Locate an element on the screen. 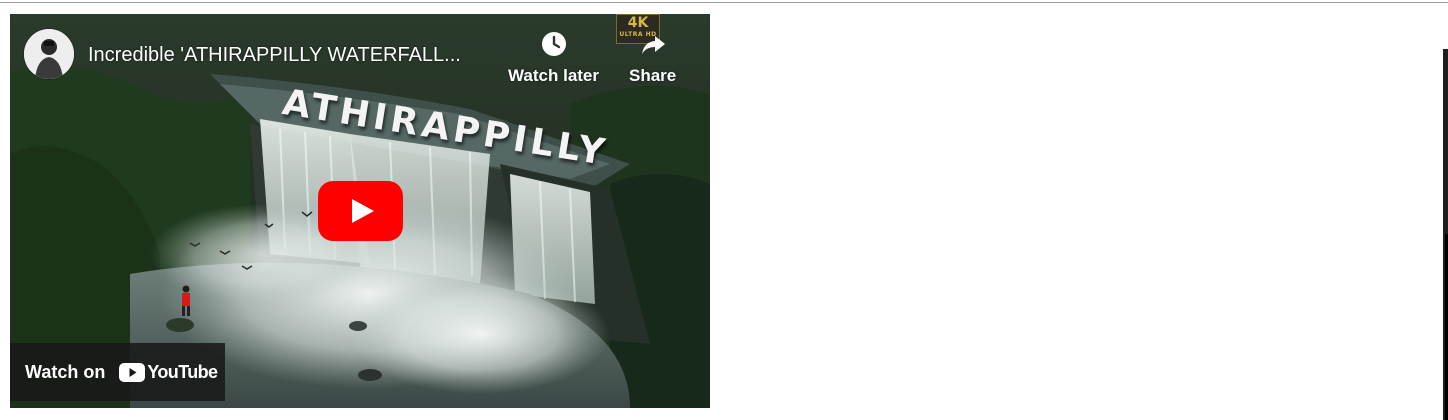  share-arrow-icon is located at coordinates (653, 45).